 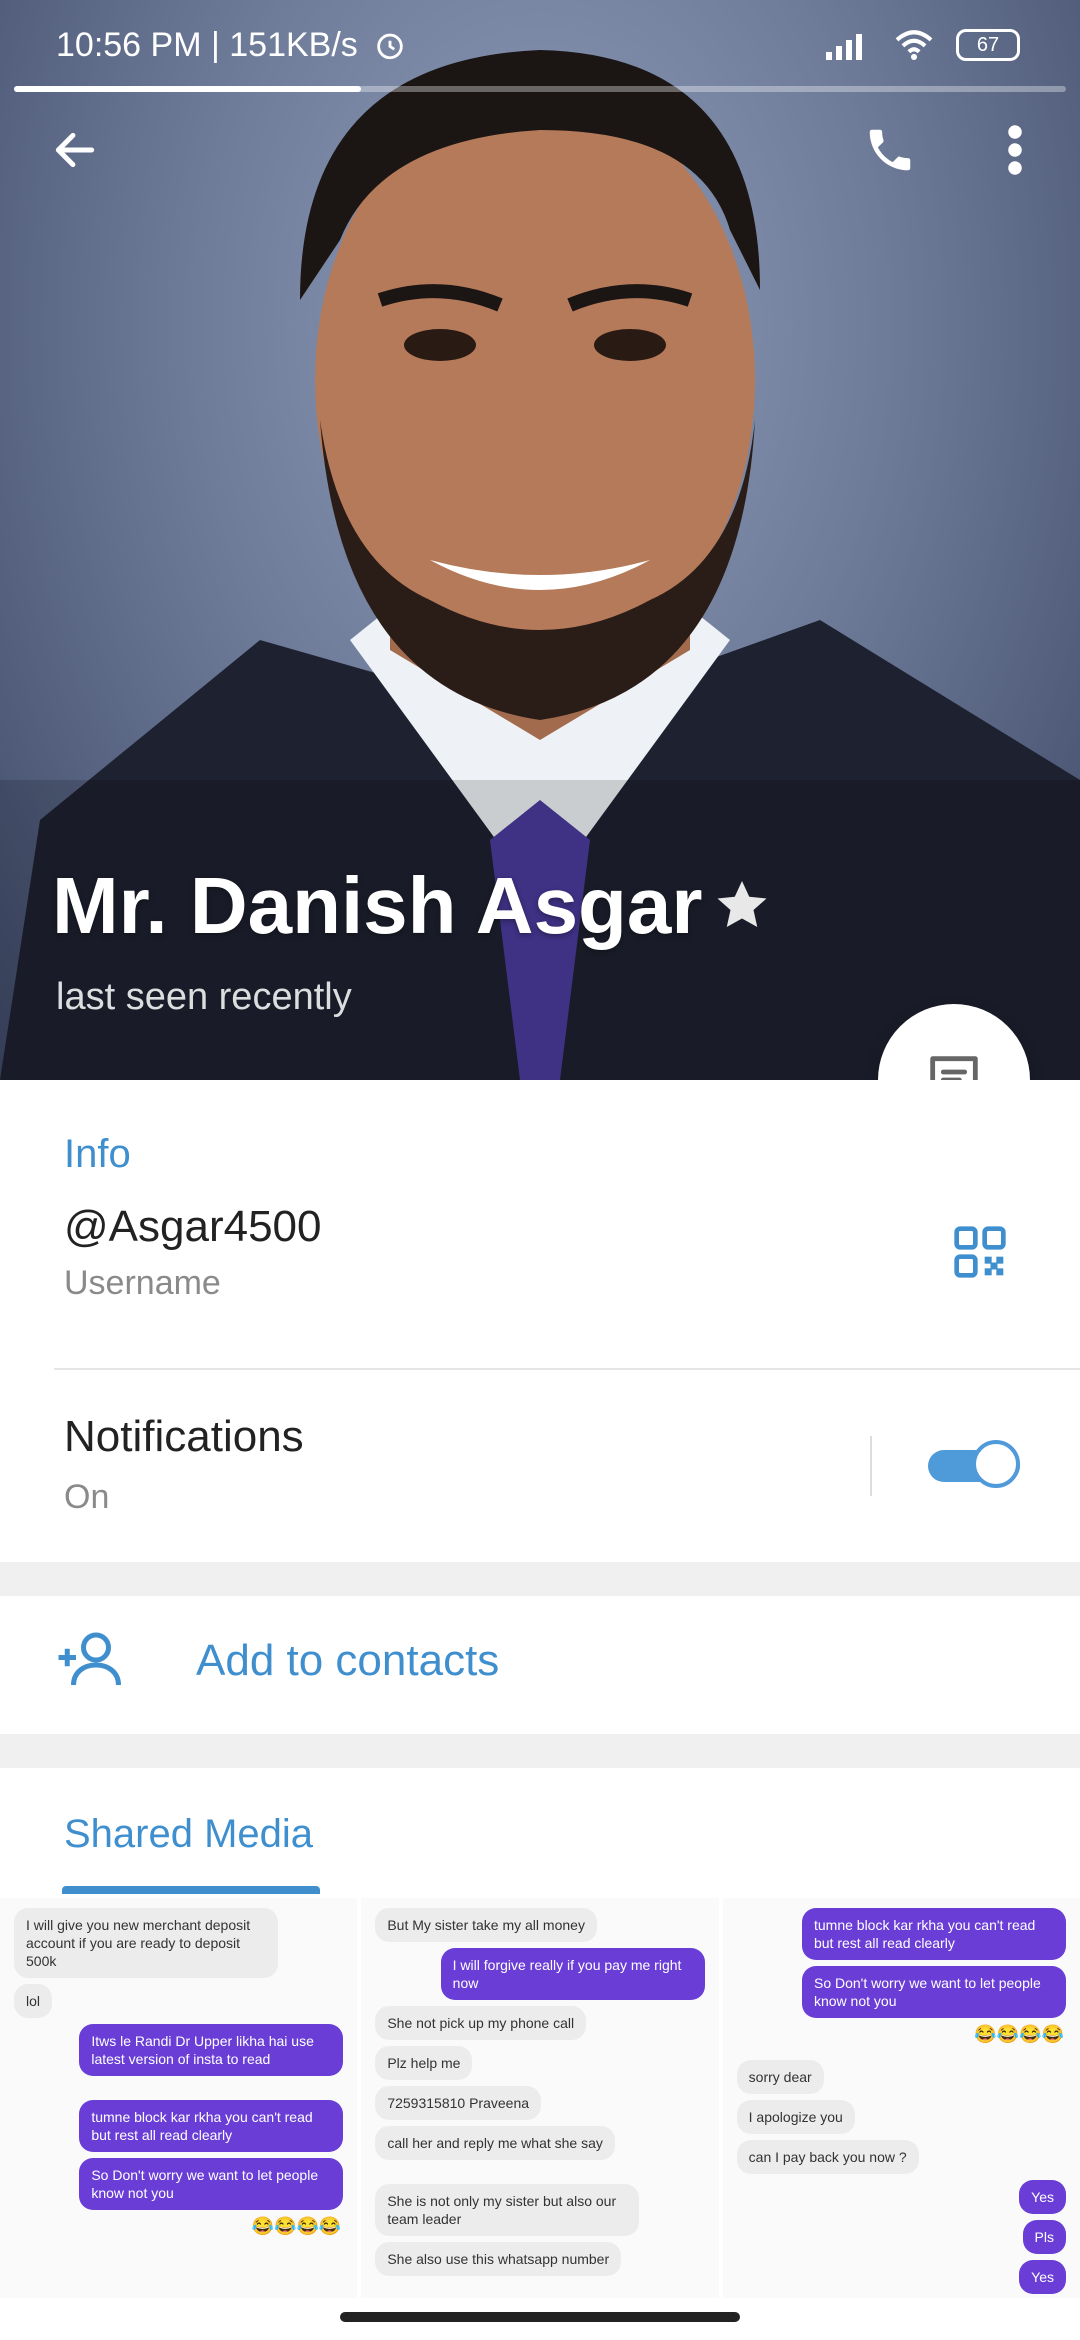 What do you see at coordinates (204, 997) in the screenshot?
I see `last-seen-status: last seen recently` at bounding box center [204, 997].